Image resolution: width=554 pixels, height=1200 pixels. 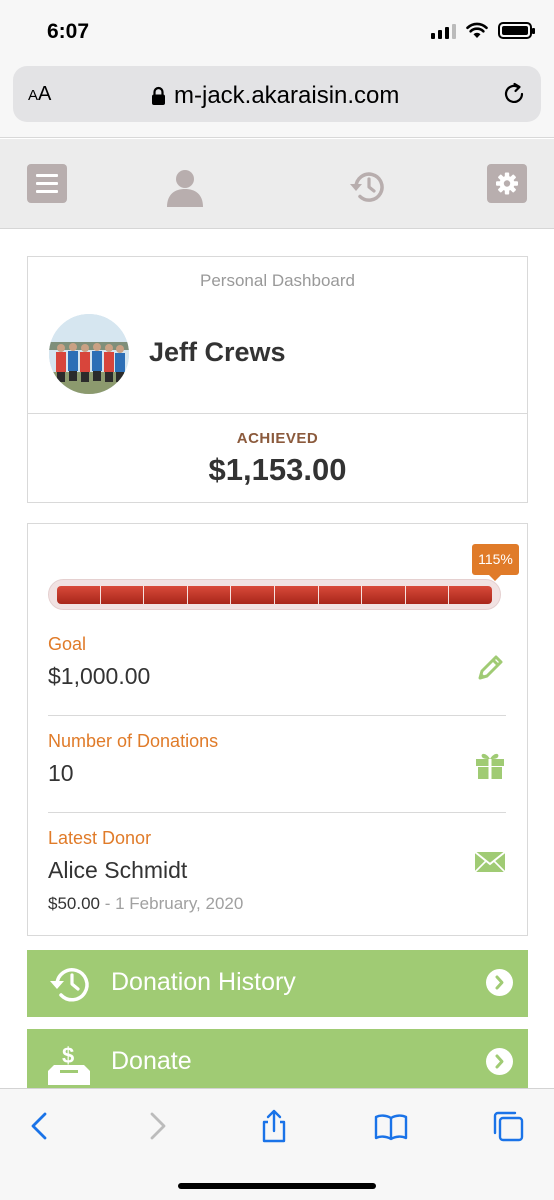 What do you see at coordinates (277, 1059) in the screenshot?
I see `donate-button: $ Donate` at bounding box center [277, 1059].